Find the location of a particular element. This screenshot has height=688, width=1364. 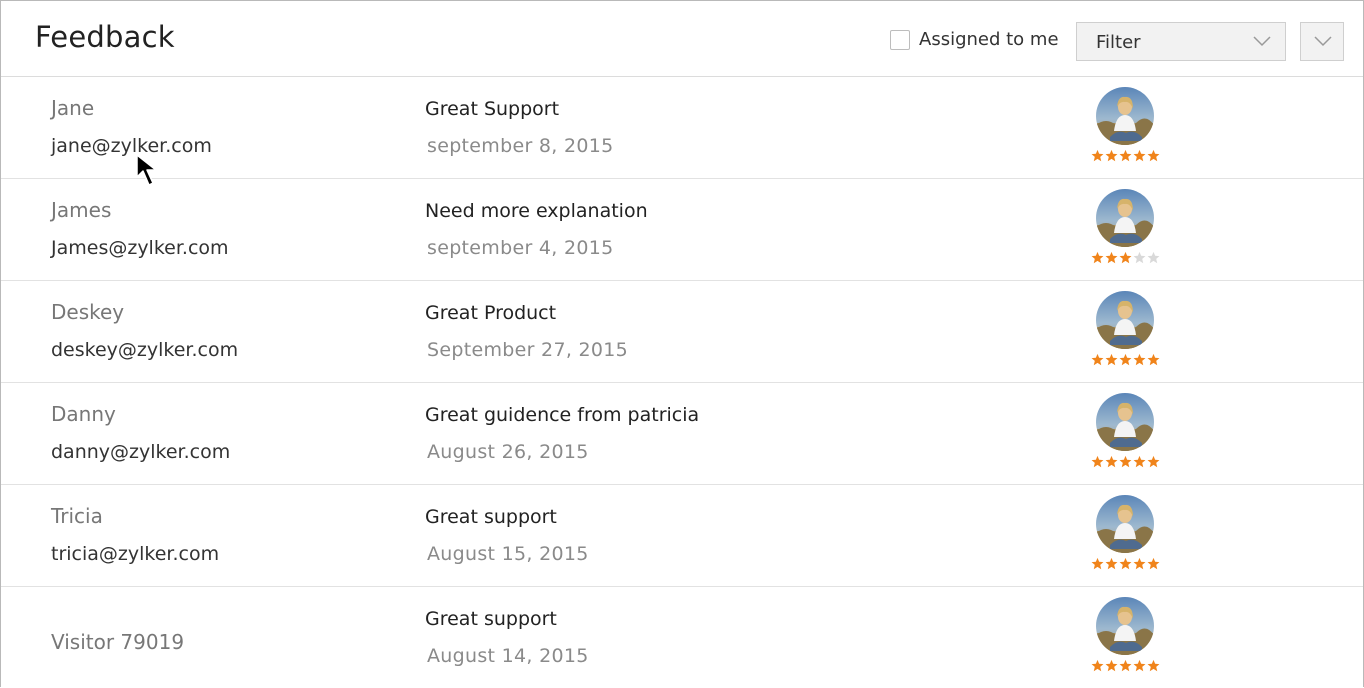

filter-label: Filter is located at coordinates (1118, 42).